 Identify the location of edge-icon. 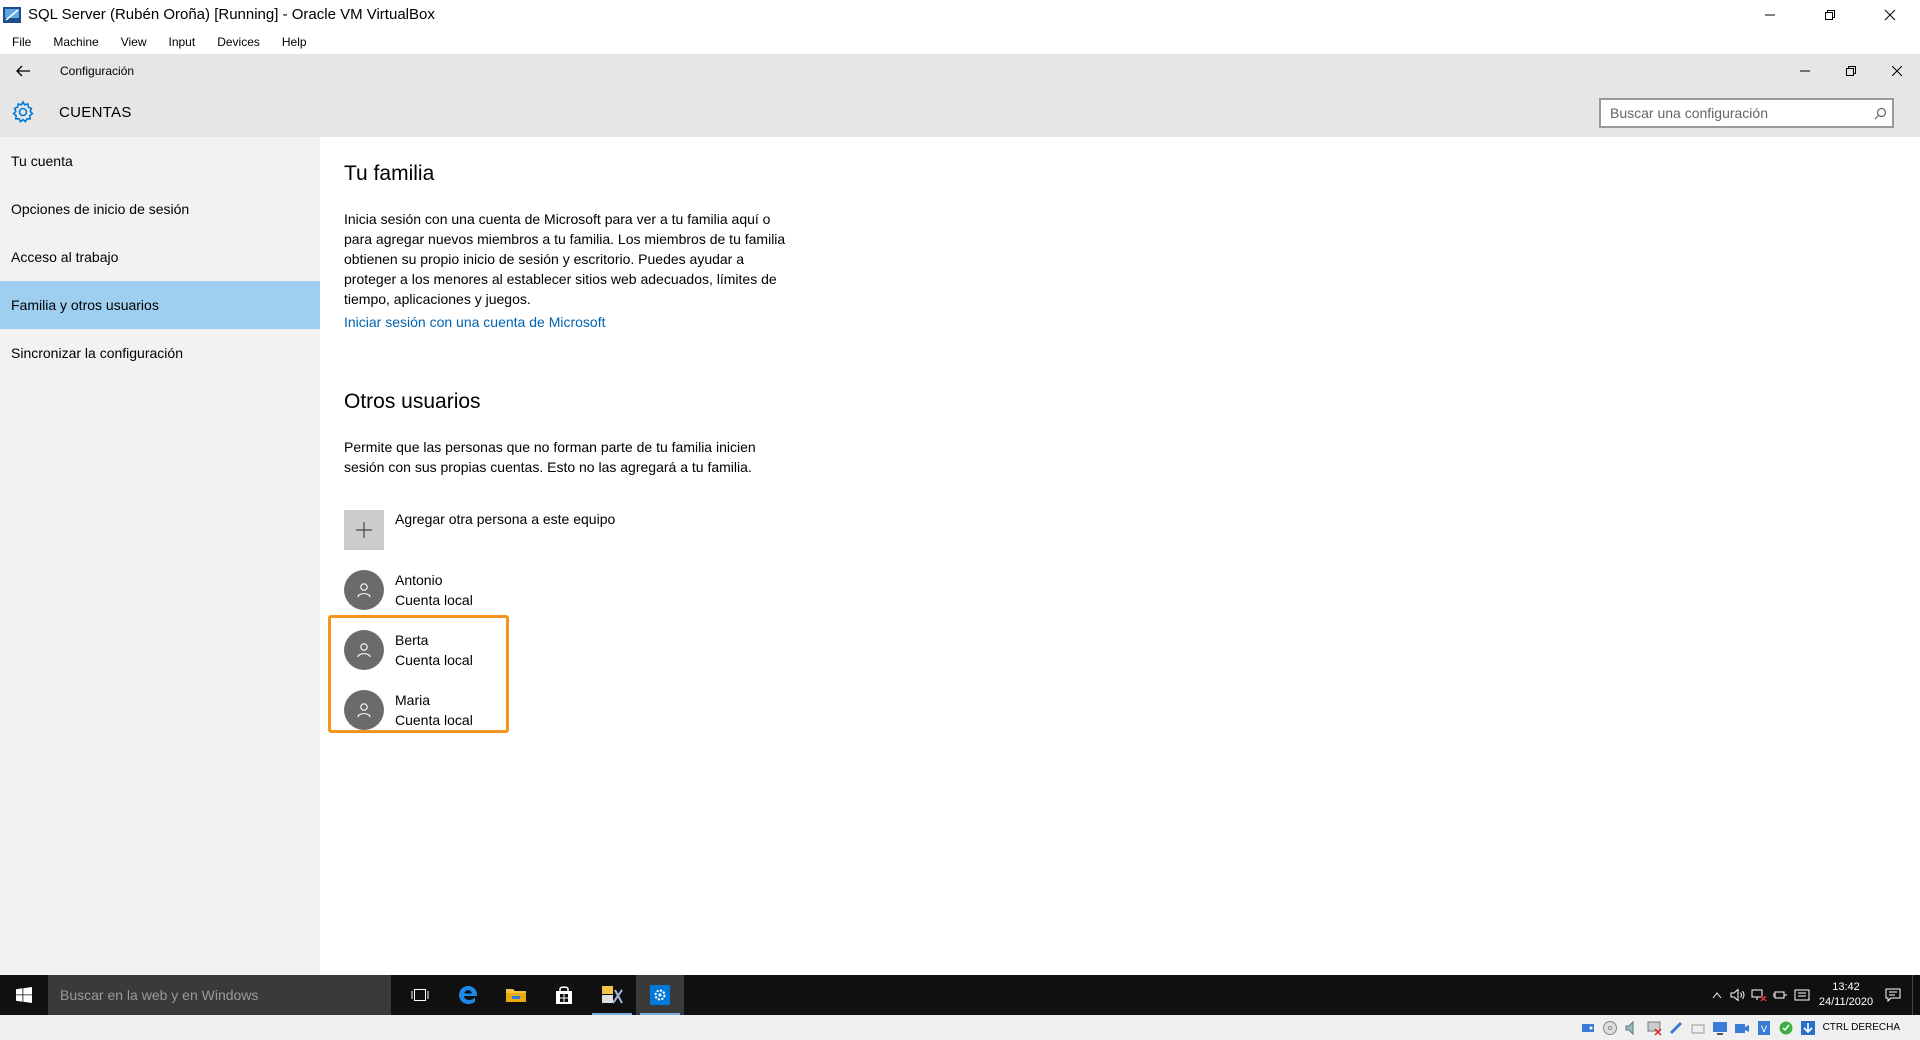
(468, 995).